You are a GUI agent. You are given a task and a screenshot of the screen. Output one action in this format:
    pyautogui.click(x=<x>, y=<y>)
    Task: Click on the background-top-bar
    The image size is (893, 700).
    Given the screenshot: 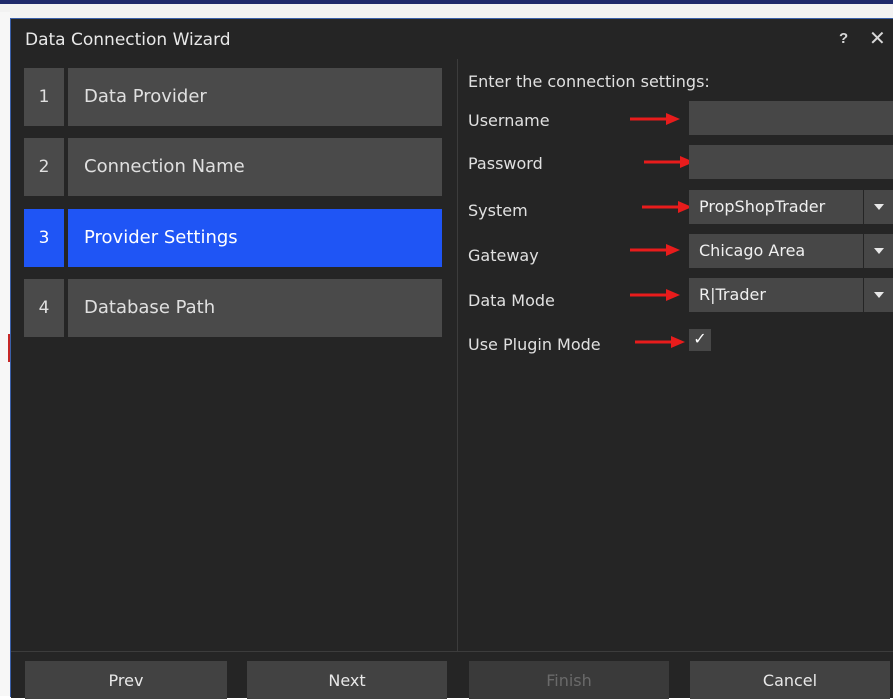 What is the action you would take?
    pyautogui.click(x=446, y=2)
    